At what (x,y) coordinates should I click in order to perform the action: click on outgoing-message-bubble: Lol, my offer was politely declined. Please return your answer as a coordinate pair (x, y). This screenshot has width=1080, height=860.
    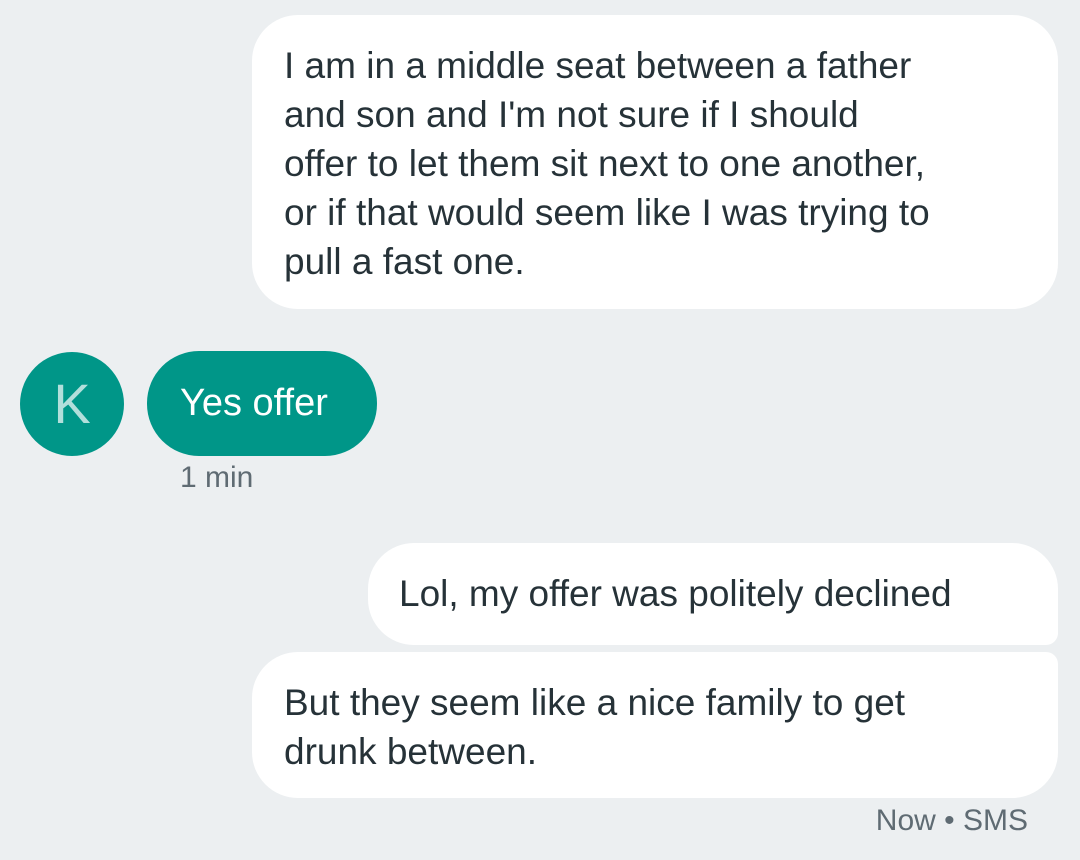
    Looking at the image, I should click on (713, 594).